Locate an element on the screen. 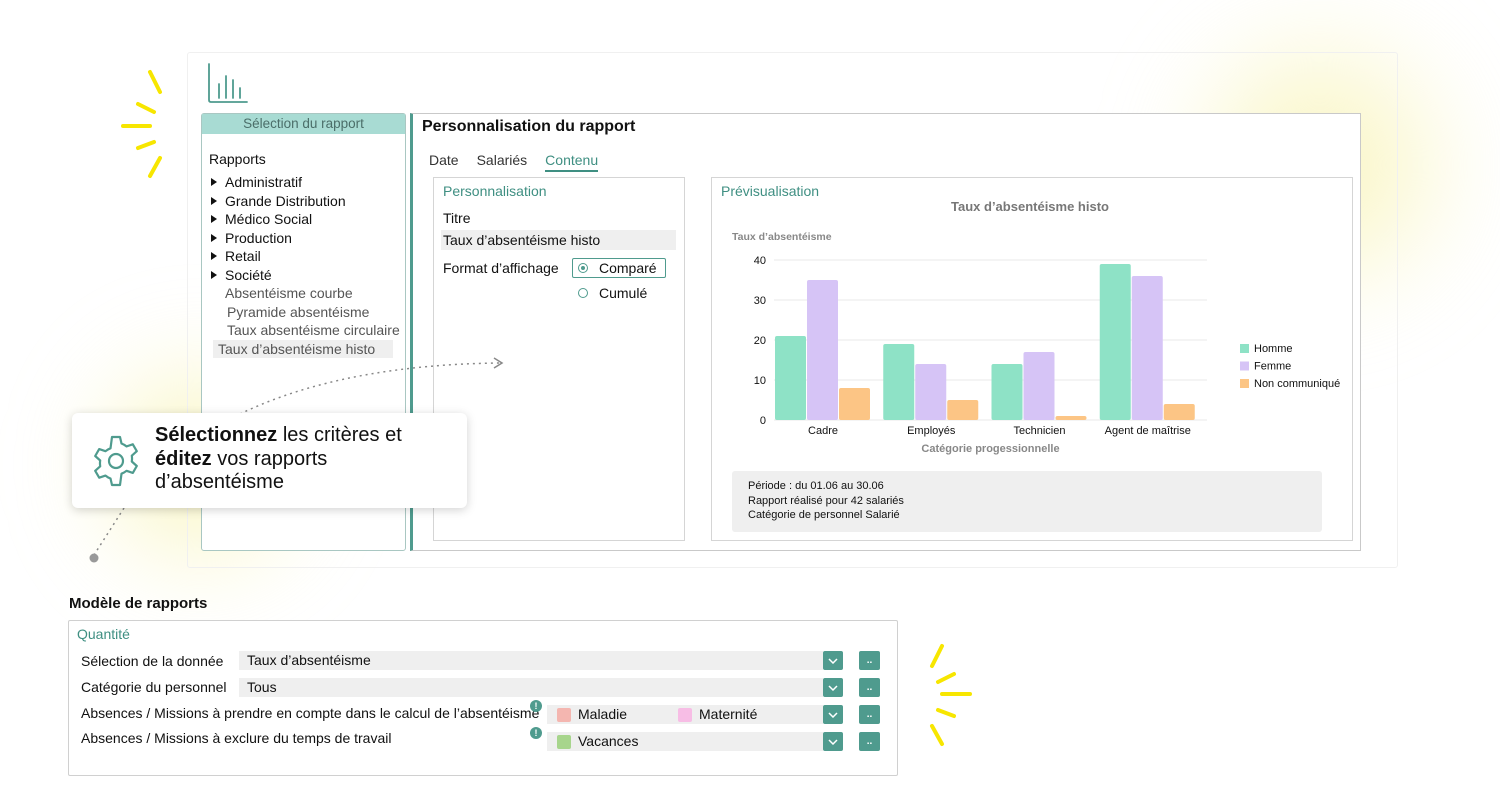  bar-chart-icon is located at coordinates (228, 83).